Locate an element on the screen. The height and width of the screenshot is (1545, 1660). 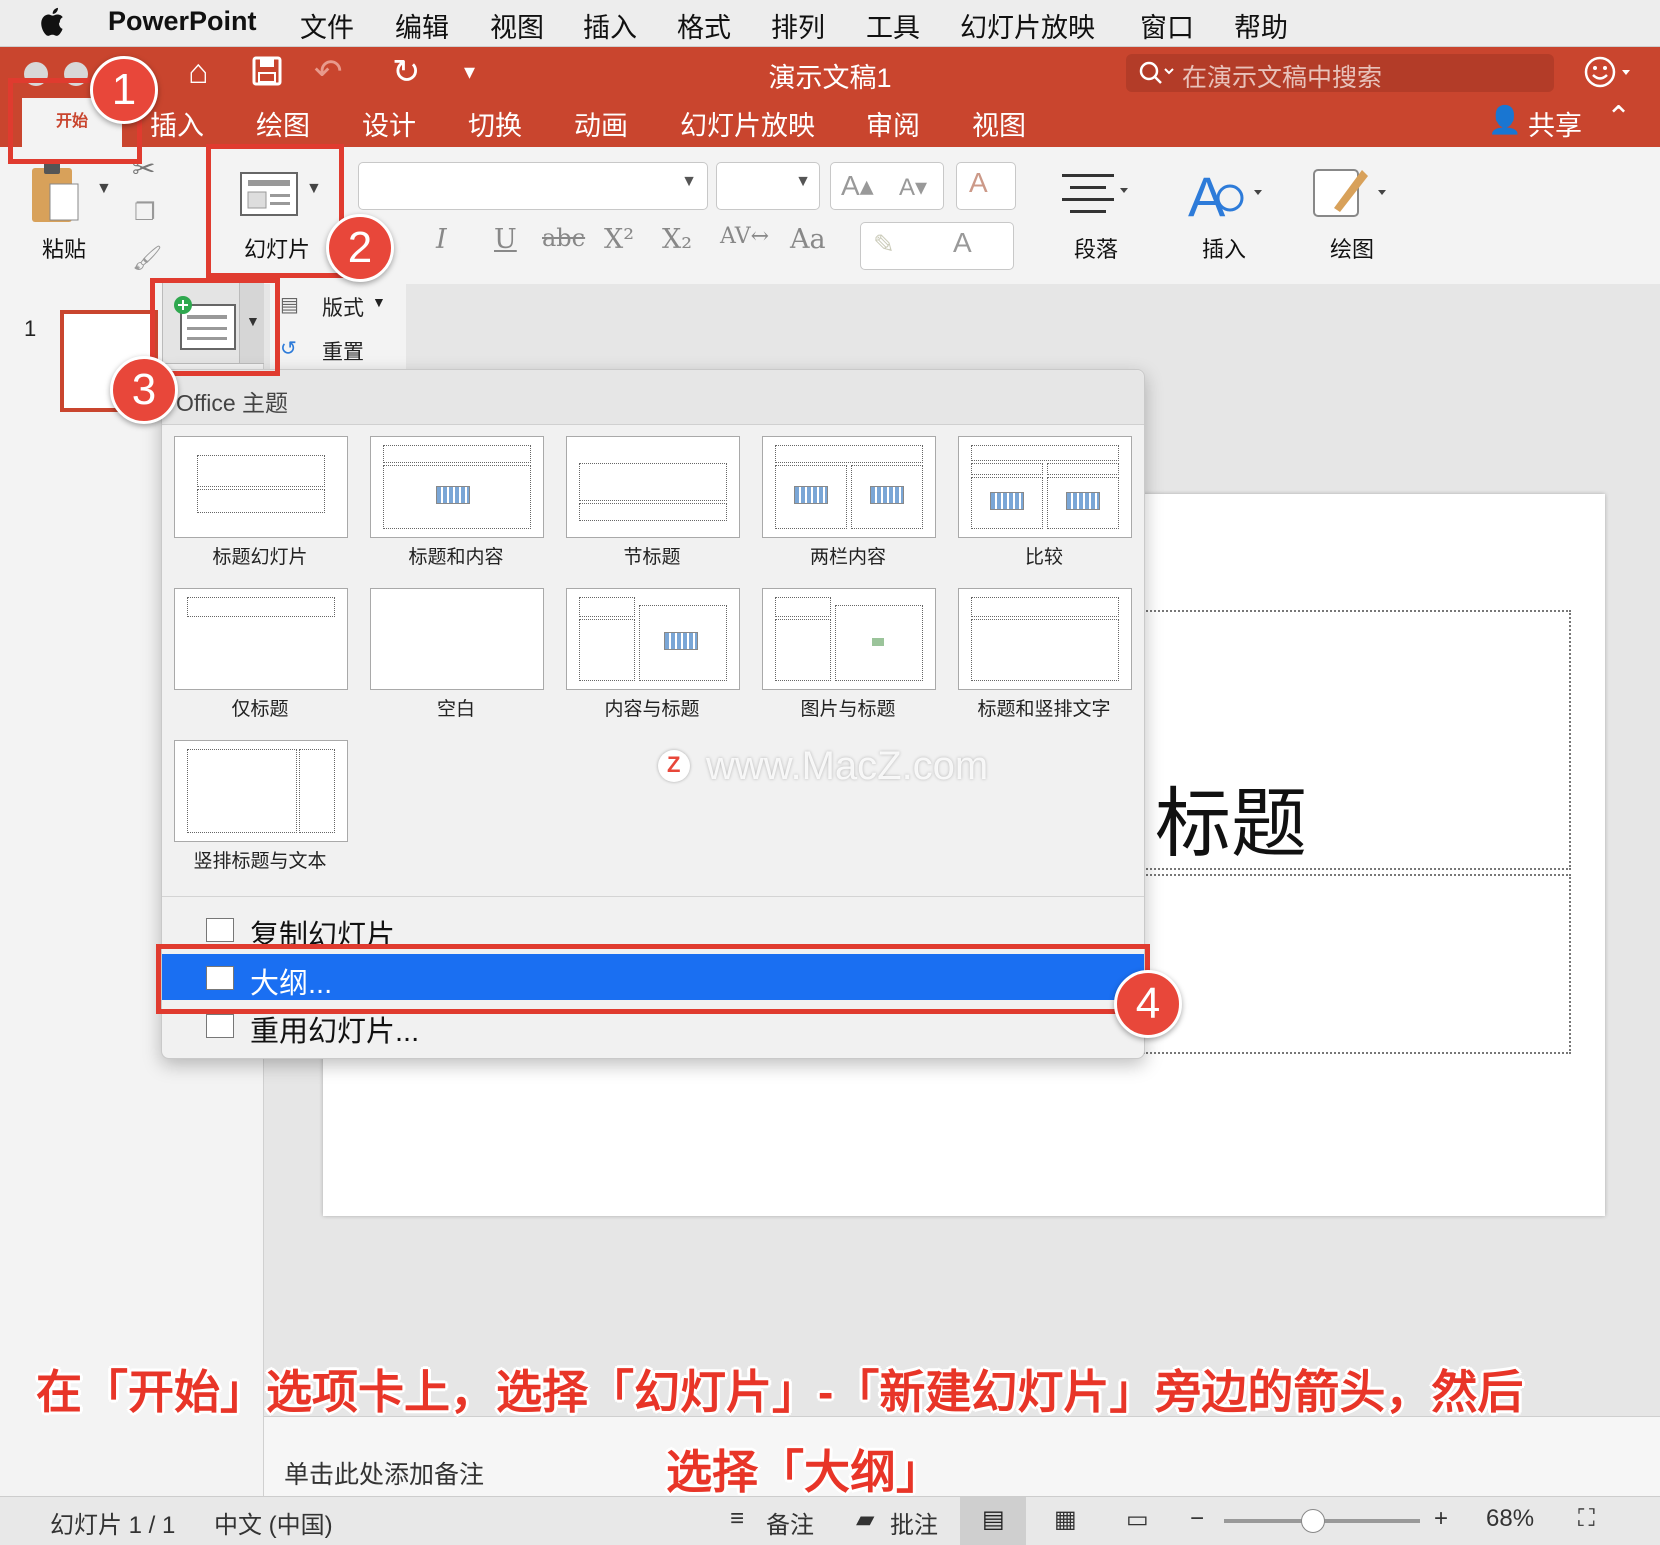
theme-header-bar: Office 主题 is located at coordinates (653, 397).